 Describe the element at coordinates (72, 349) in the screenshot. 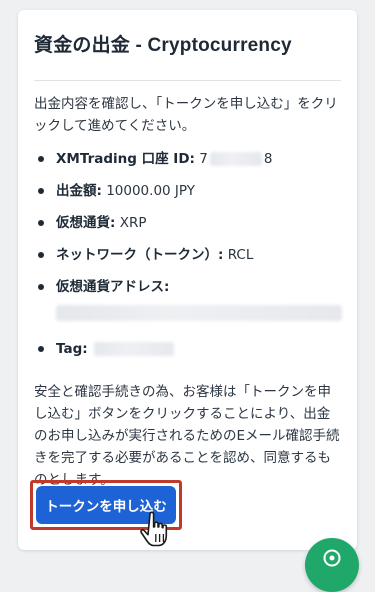

I see `tag-label: Tag:` at that location.